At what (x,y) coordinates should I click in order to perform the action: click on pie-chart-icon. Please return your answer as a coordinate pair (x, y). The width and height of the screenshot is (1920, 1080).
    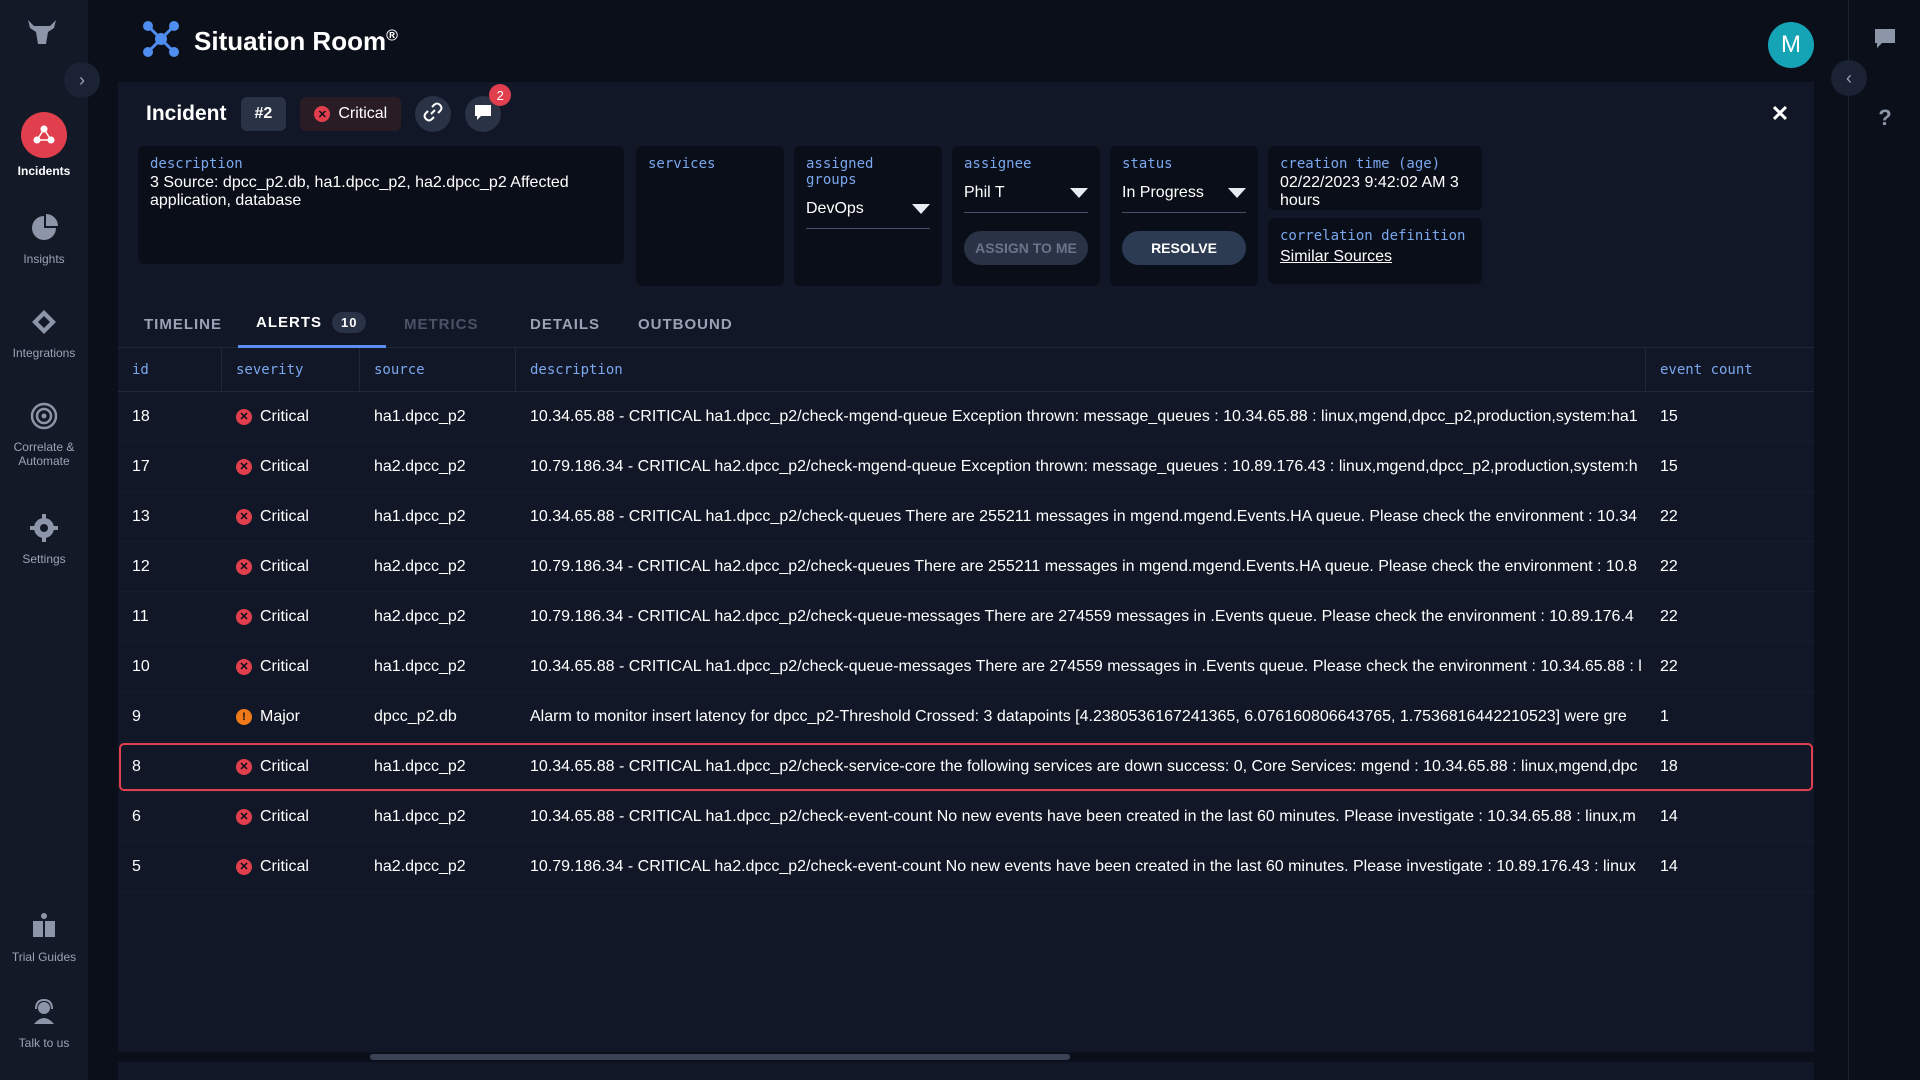
    Looking at the image, I should click on (44, 228).